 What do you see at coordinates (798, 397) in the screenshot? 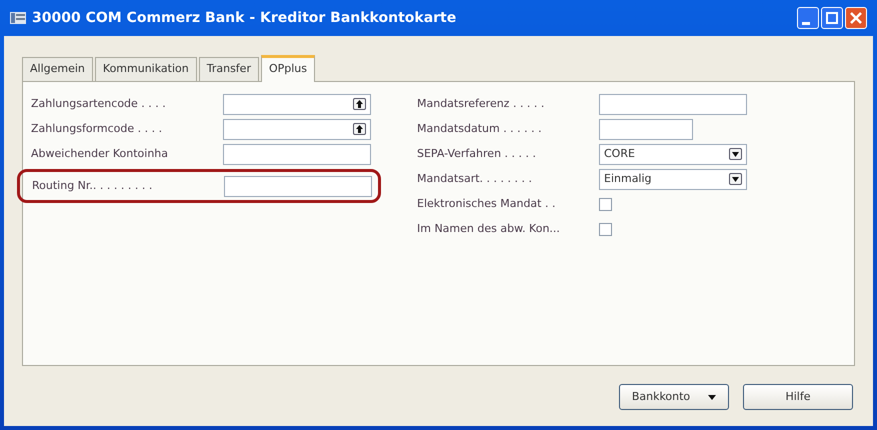
I see `help-button: Hilfe` at bounding box center [798, 397].